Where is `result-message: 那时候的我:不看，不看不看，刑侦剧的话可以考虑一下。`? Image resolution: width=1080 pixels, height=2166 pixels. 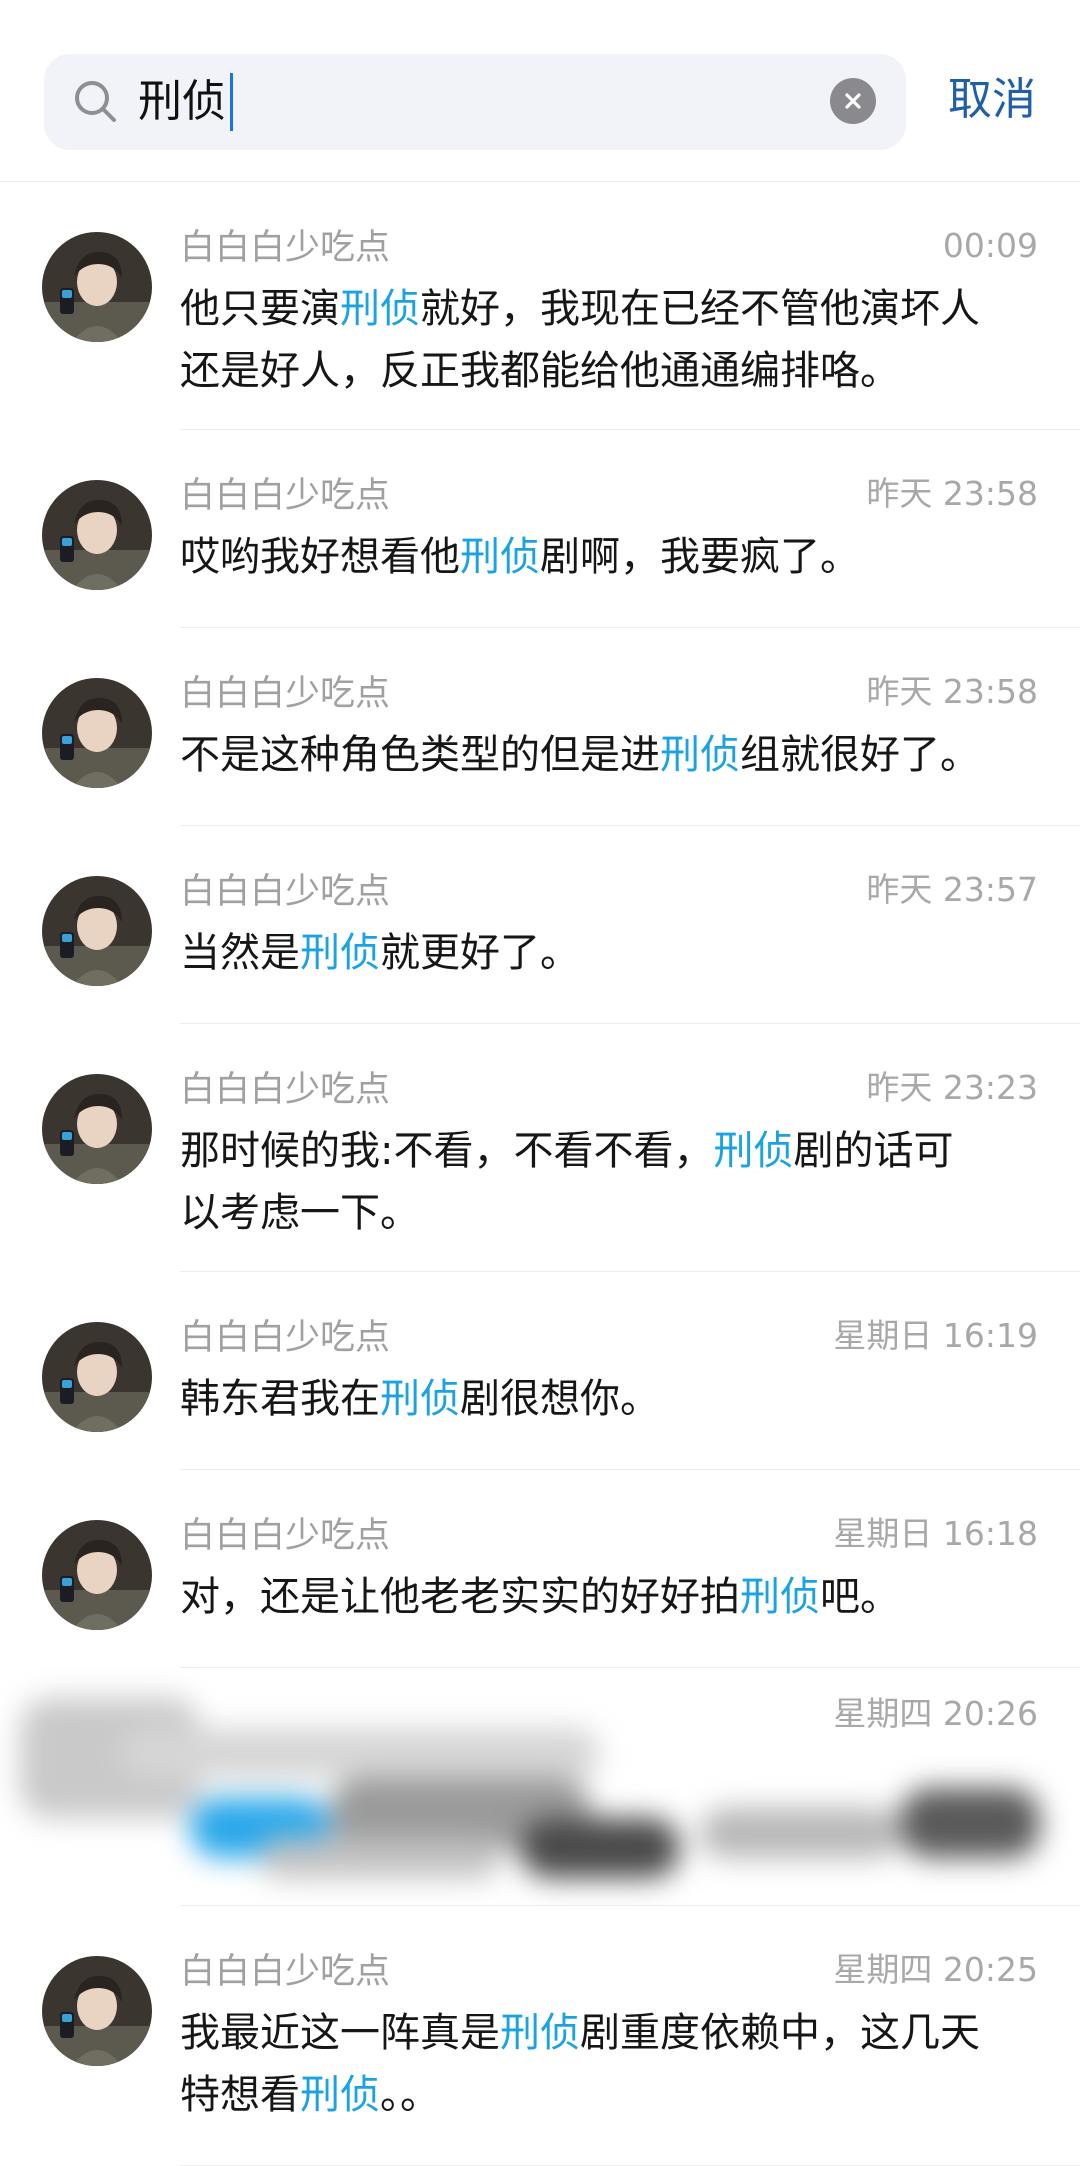 result-message: 那时候的我:不看，不看不看，刑侦剧的话可以考虑一下。 is located at coordinates (611, 1182).